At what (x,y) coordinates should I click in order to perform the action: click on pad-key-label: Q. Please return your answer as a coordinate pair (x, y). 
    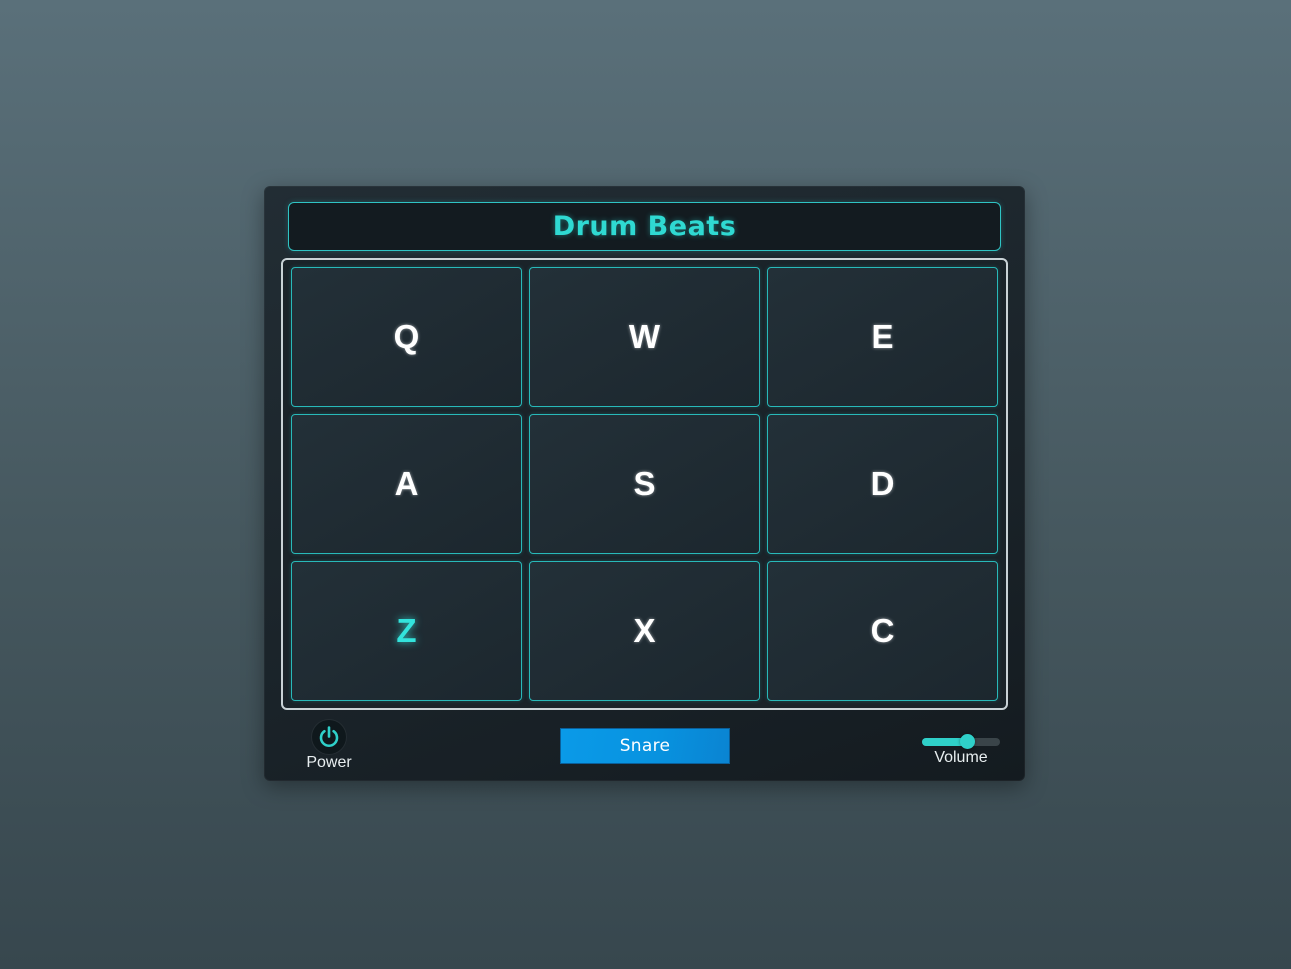
    Looking at the image, I should click on (406, 336).